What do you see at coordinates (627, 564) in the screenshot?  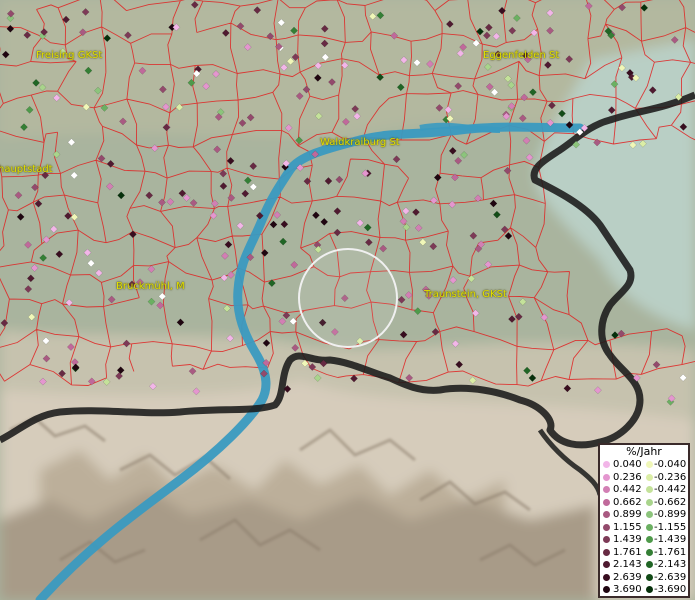 I see `legend-value-positive: 2.143` at bounding box center [627, 564].